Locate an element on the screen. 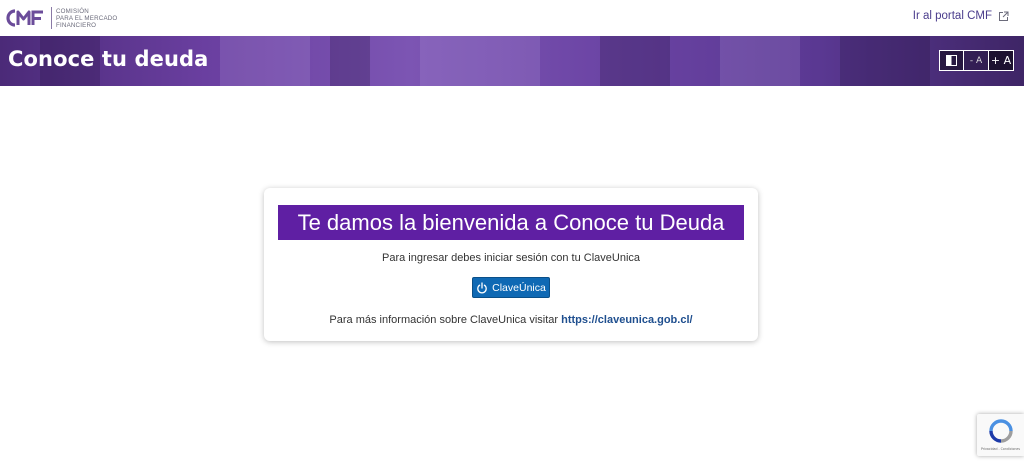 The height and width of the screenshot is (461, 1024). logo-line: FINANCIERO is located at coordinates (76, 25).